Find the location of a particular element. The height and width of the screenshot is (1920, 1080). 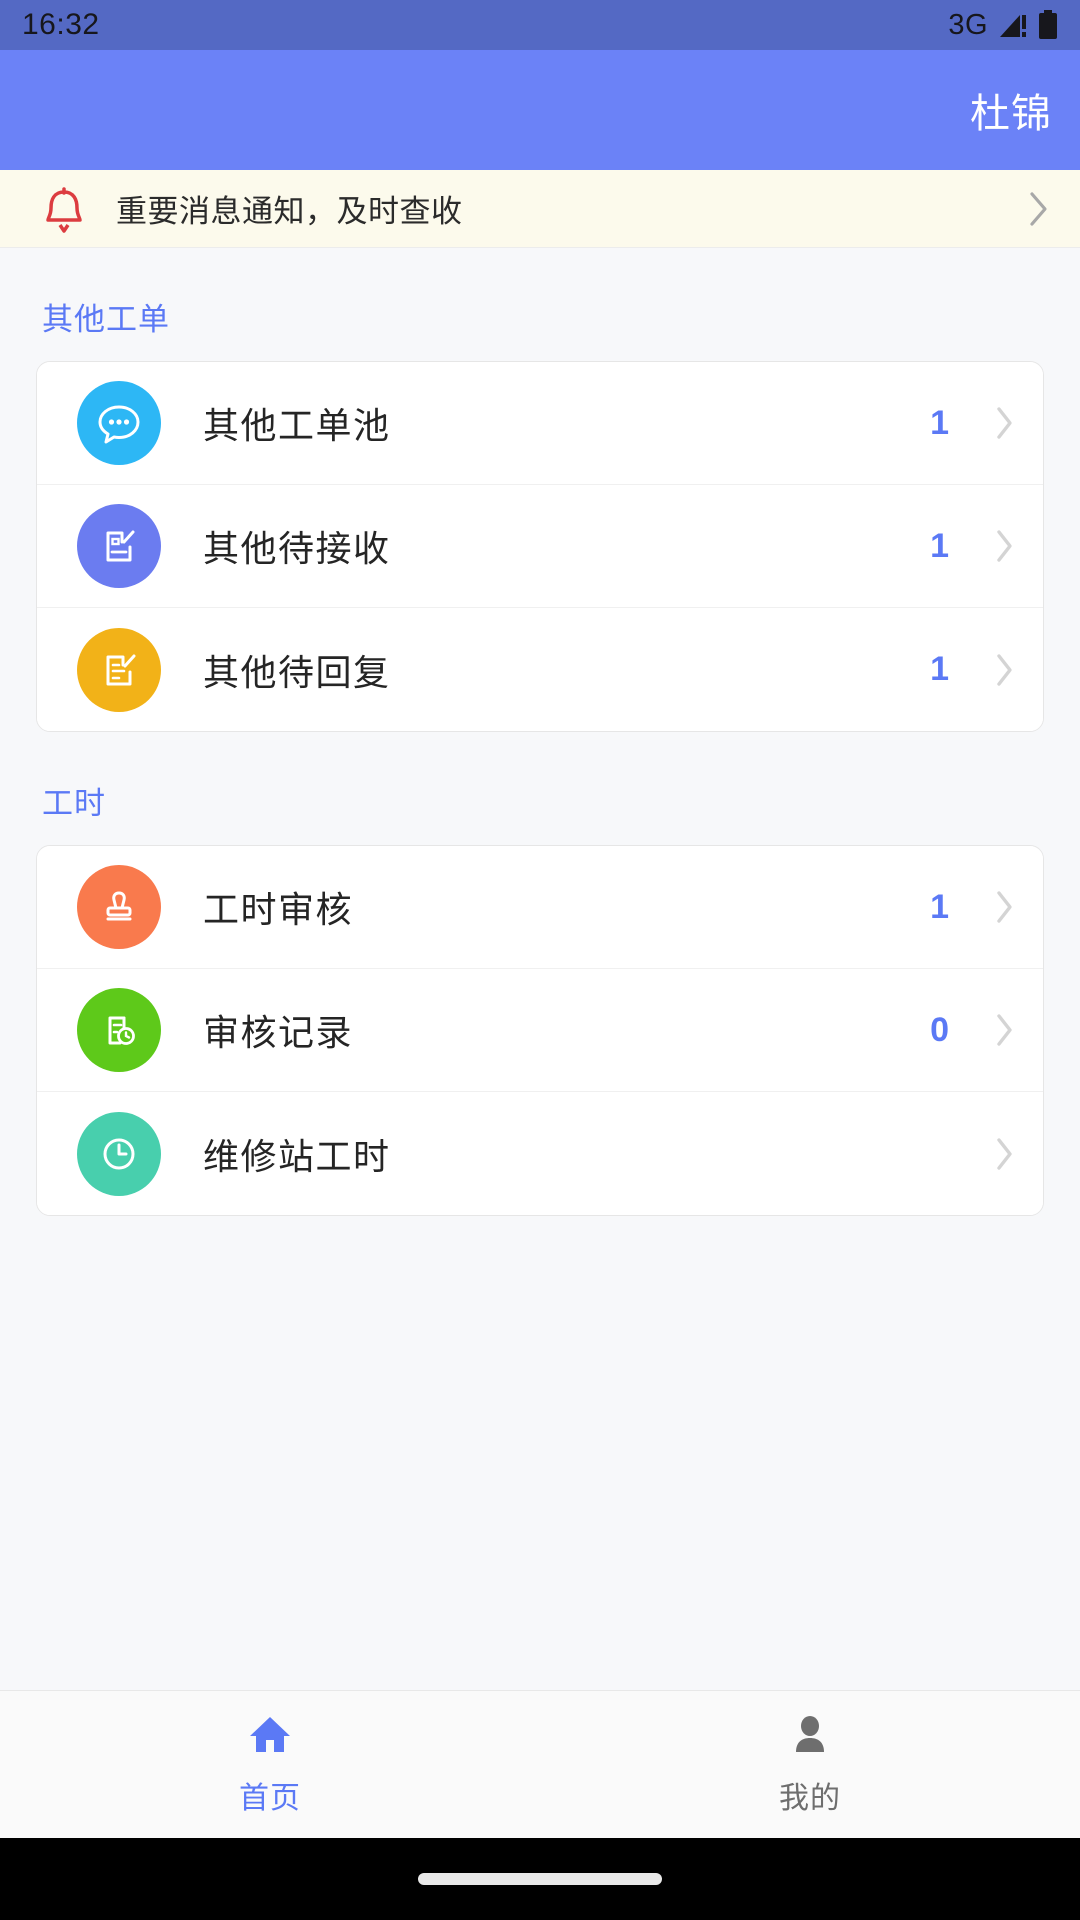

tab-home: 首页 is located at coordinates (270, 1764).